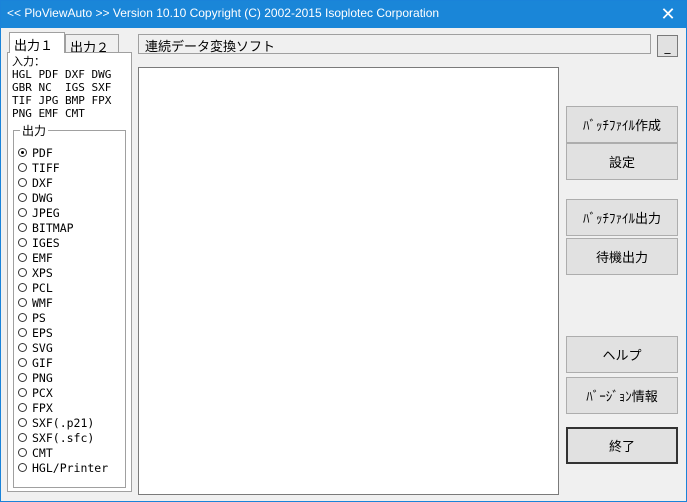 The height and width of the screenshot is (502, 687). I want to click on output-option-label: XPS, so click(42, 272).